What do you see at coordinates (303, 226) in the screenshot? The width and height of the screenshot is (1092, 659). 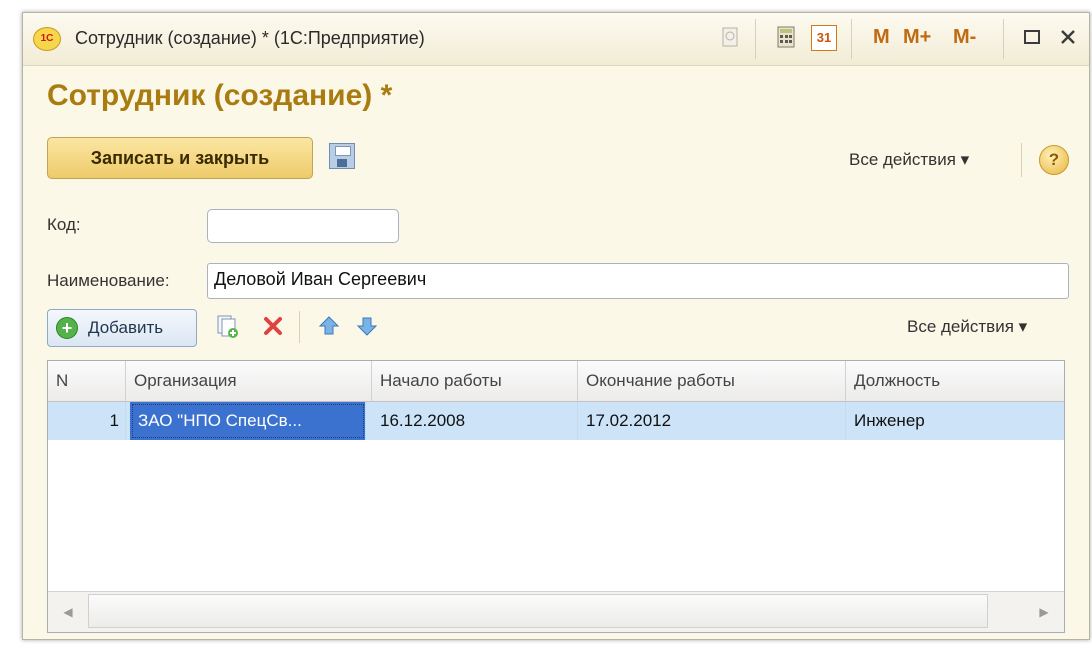 I see `code-field` at bounding box center [303, 226].